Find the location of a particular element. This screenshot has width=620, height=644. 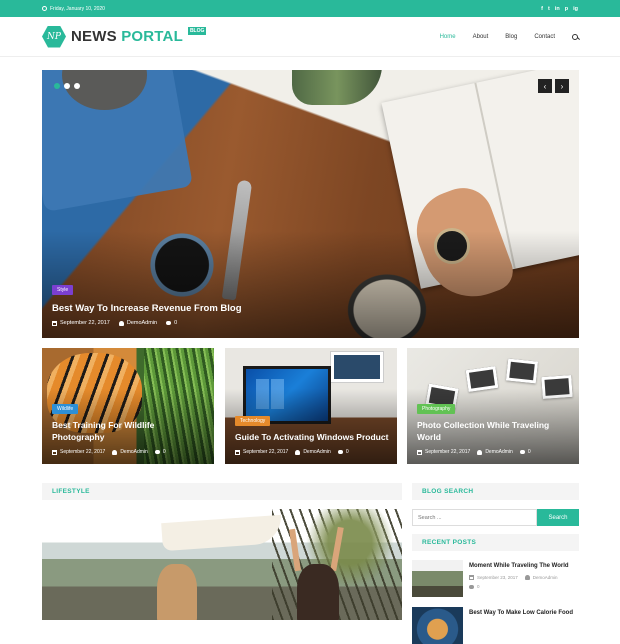

hero-title: Best Way To Increase Revenue From Blog is located at coordinates (147, 308).